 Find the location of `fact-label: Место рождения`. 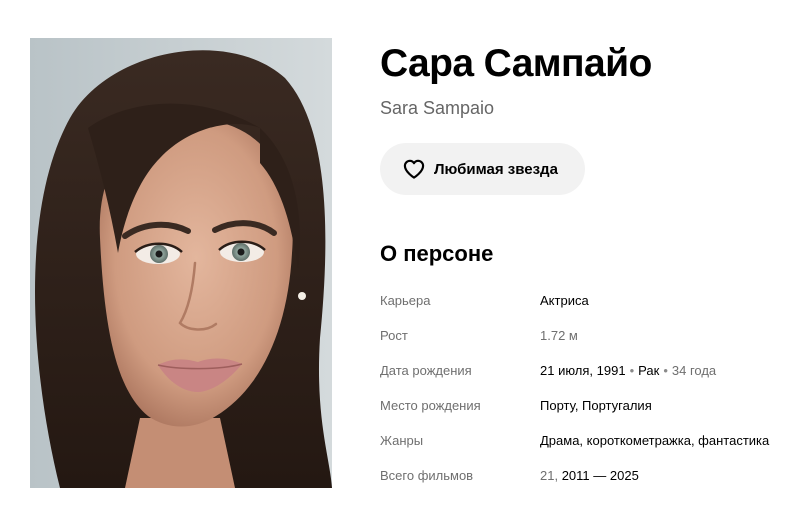

fact-label: Место рождения is located at coordinates (430, 405).